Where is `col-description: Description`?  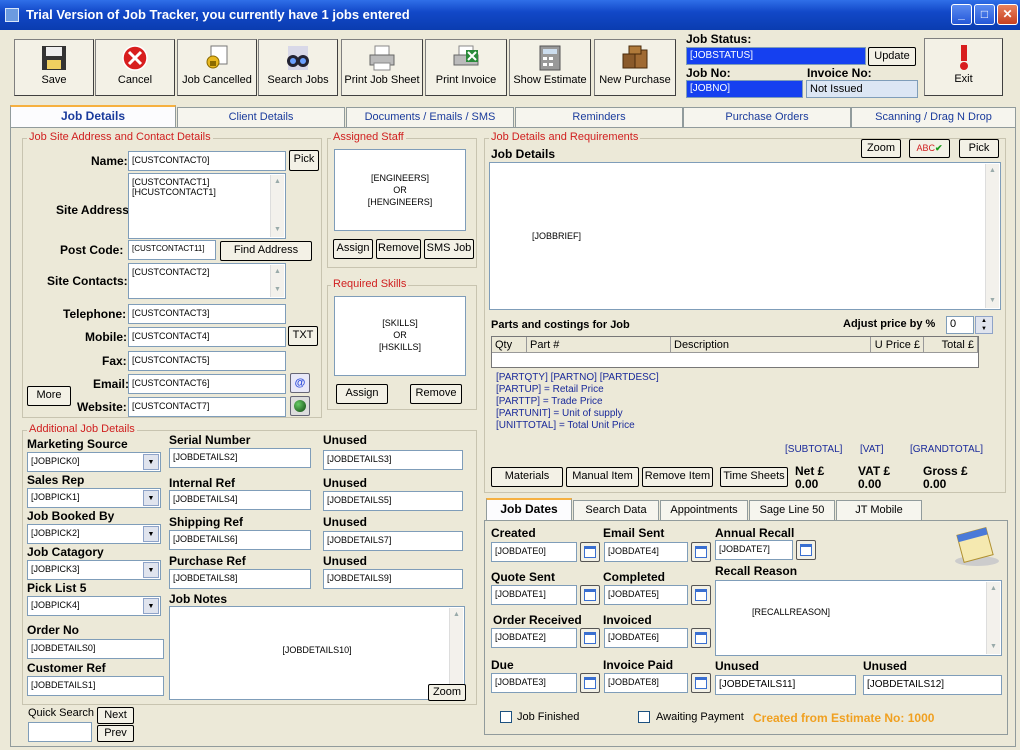 col-description: Description is located at coordinates (771, 344).